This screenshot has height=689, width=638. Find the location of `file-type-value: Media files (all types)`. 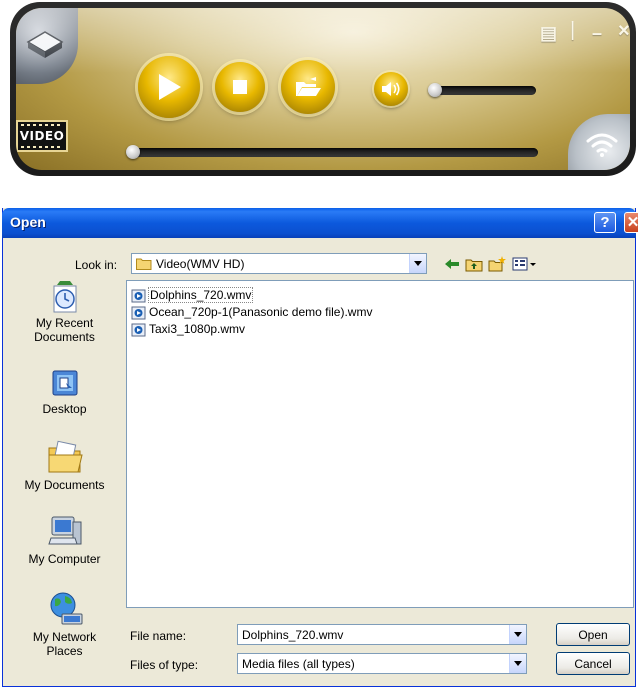

file-type-value: Media files (all types) is located at coordinates (298, 663).